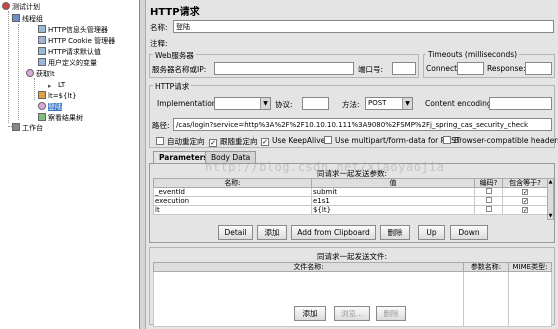 Image resolution: width=558 pixels, height=329 pixels. I want to click on implementation-label: Implementation:, so click(188, 103).